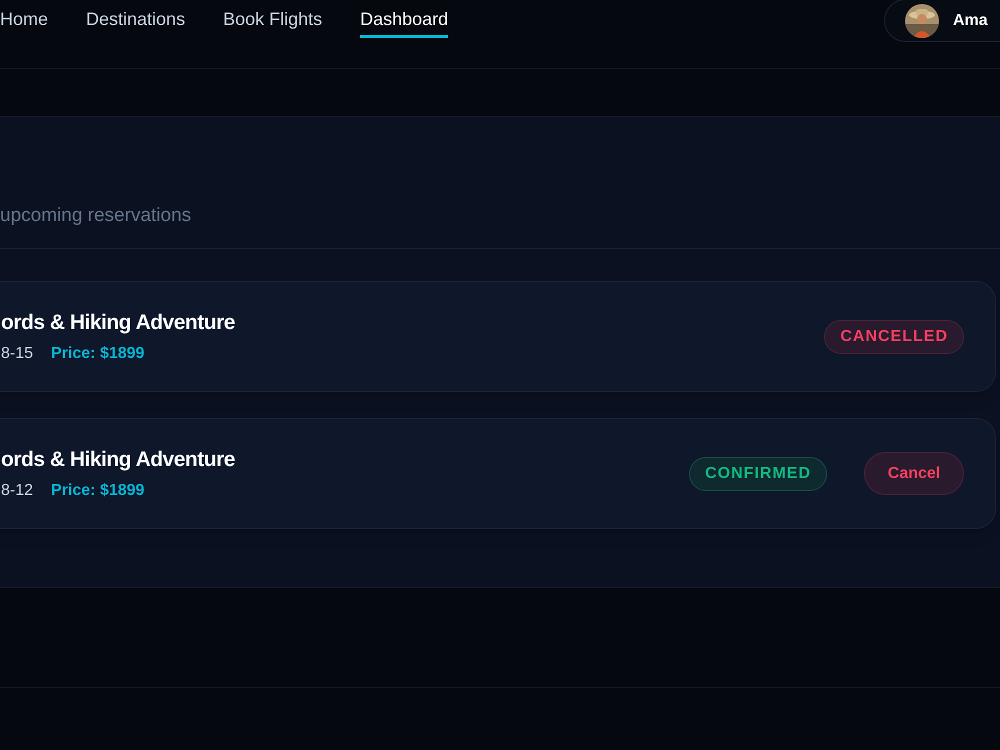 This screenshot has height=750, width=1000. I want to click on nav-link: Dashboard, so click(404, 22).